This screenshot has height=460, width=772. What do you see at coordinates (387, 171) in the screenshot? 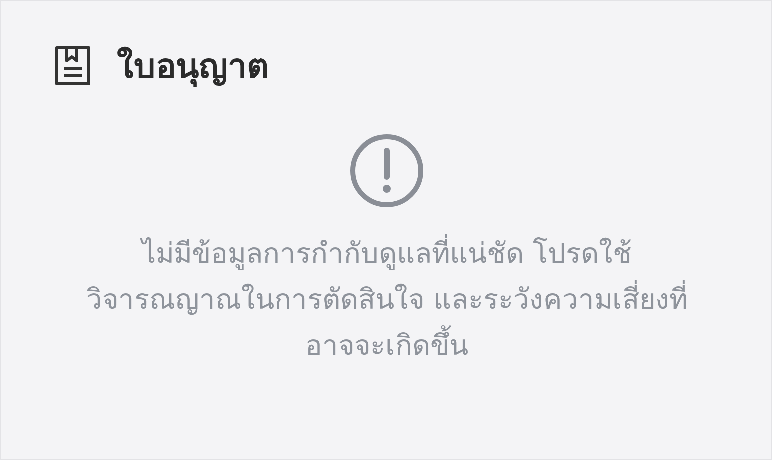
I see `exclamation-circle-icon` at bounding box center [387, 171].